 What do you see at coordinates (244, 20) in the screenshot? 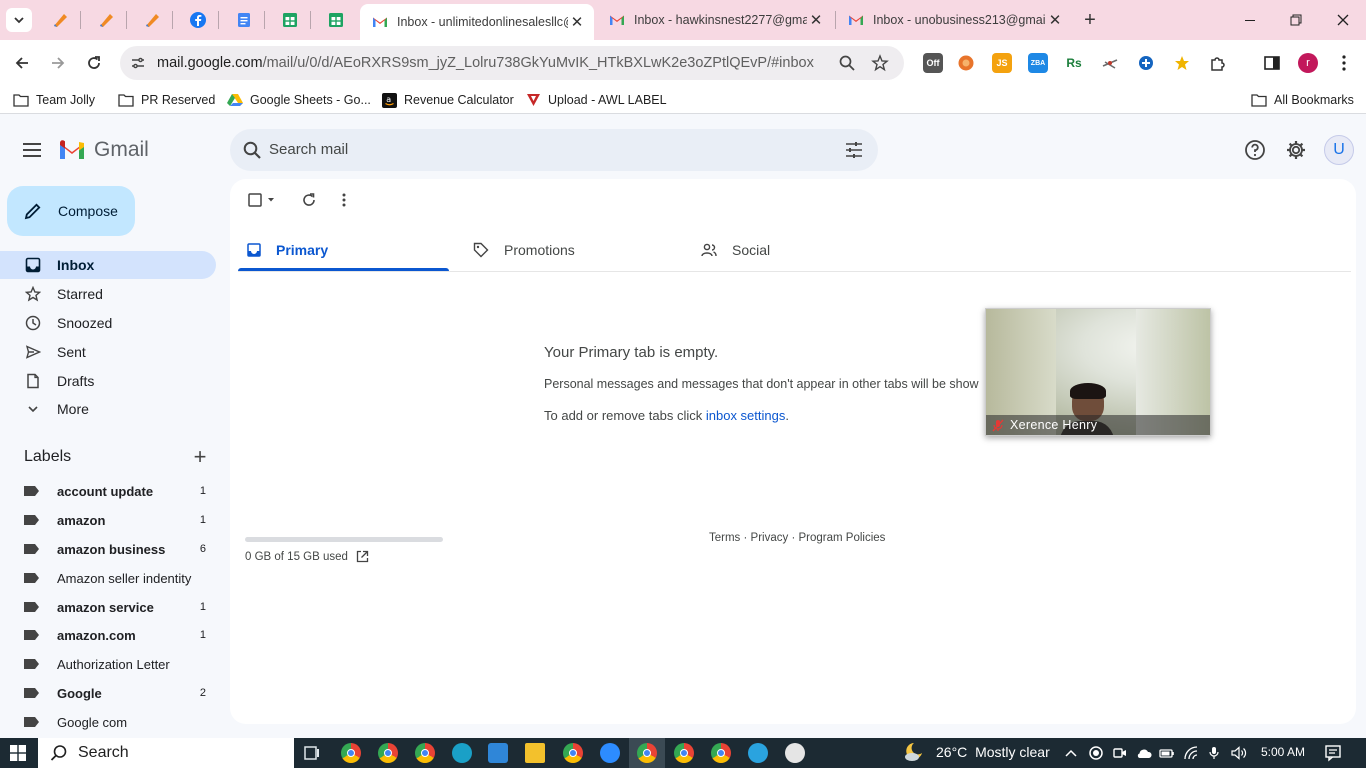
I see `pinned-tab-docs` at bounding box center [244, 20].